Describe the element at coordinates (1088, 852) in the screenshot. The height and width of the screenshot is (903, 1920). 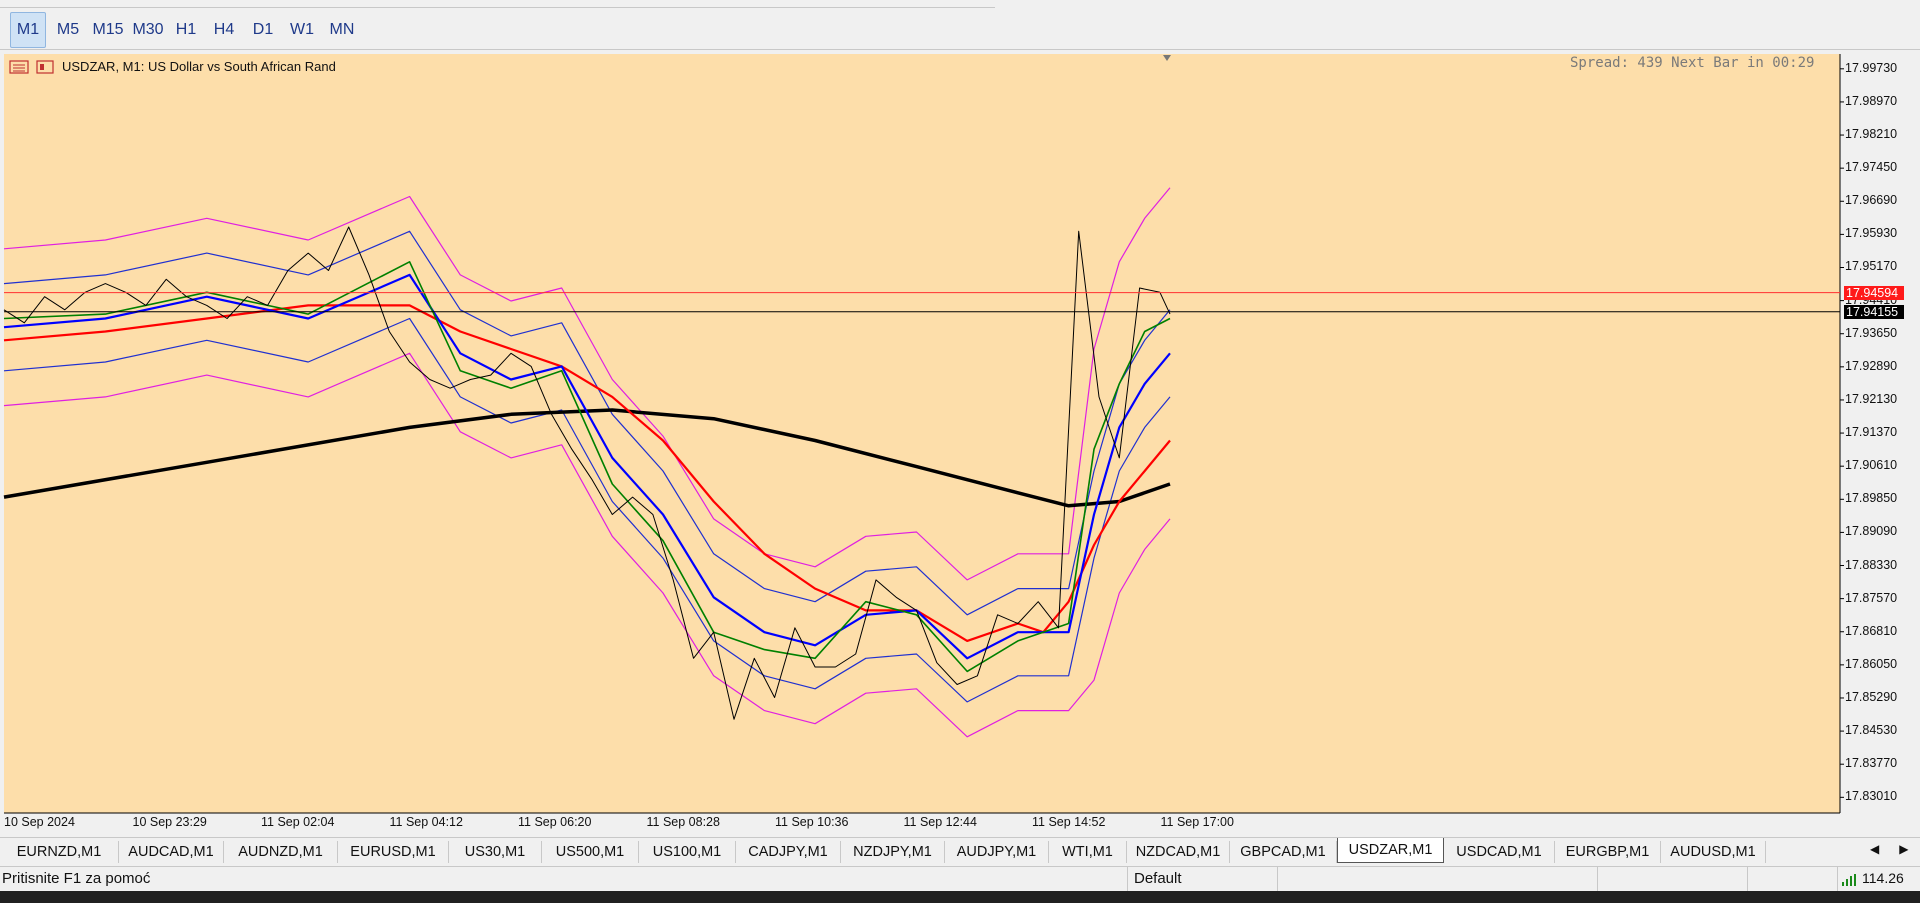
I see `symbol-tab-wti-m1: WTI,M1` at that location.